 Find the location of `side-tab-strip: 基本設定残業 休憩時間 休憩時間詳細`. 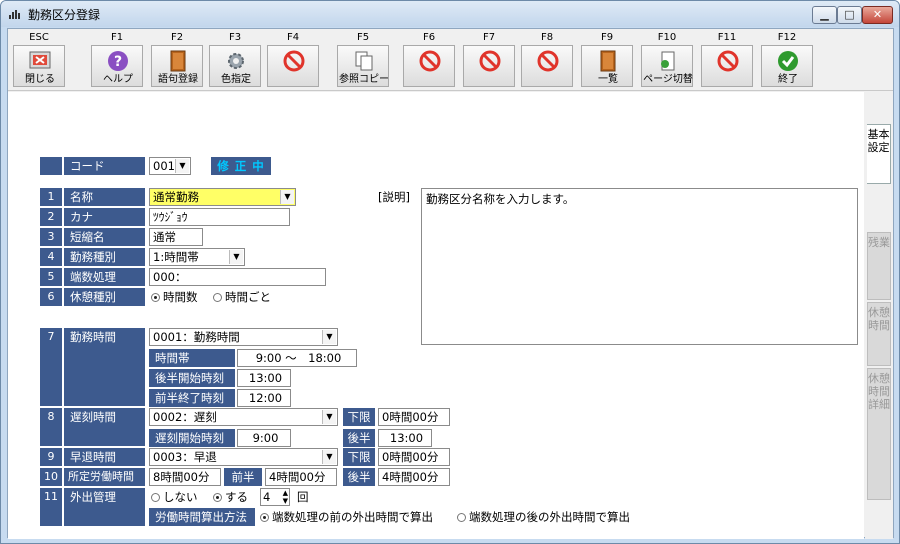

side-tab-strip: 基本設定残業 休憩時間 休憩時間詳細 is located at coordinates (879, 315).